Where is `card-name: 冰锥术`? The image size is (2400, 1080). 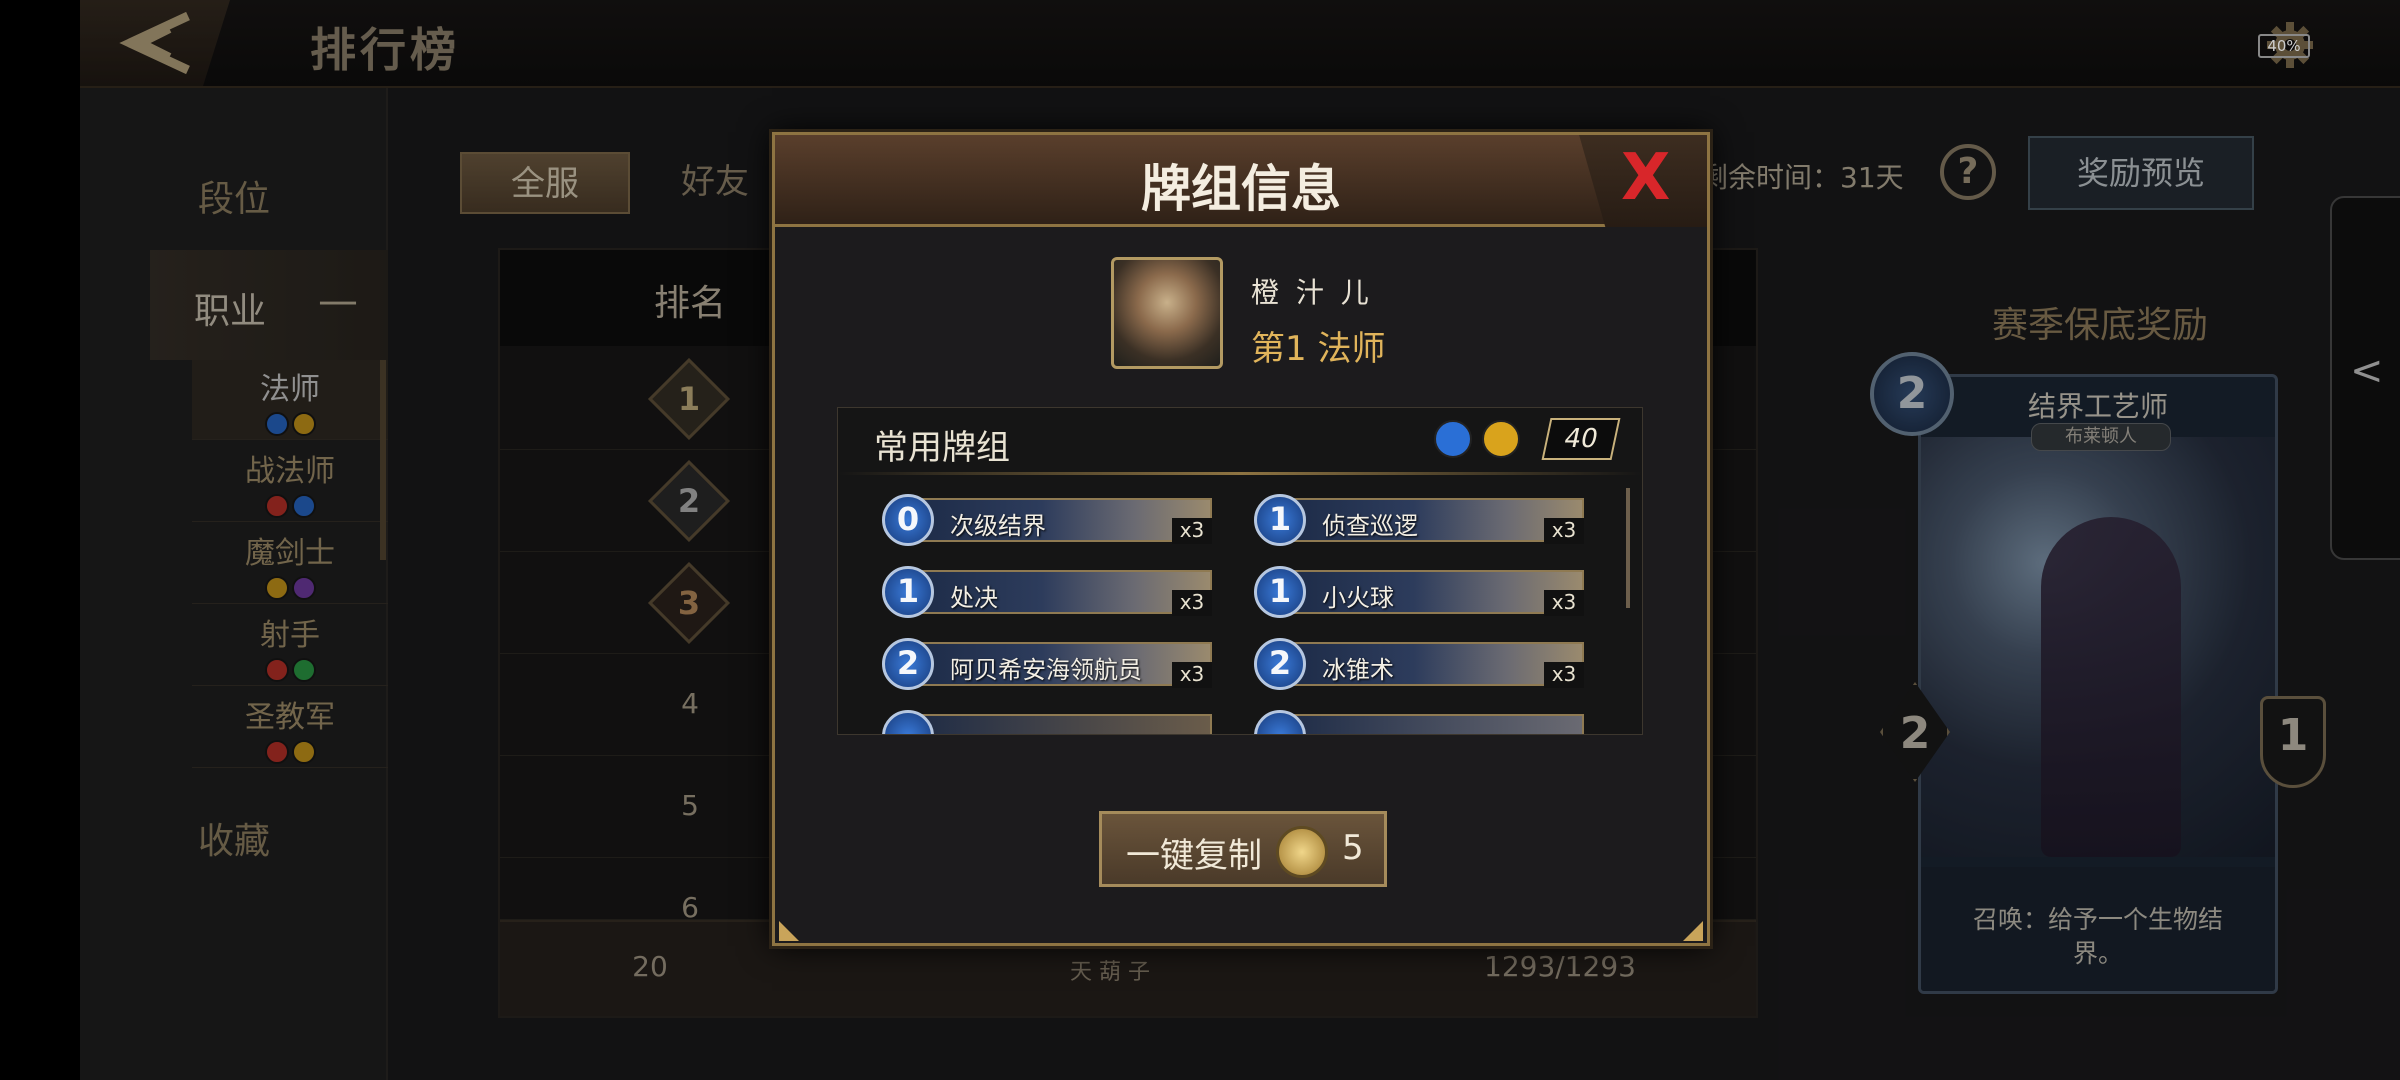
card-name: 冰锥术 is located at coordinates (1358, 670).